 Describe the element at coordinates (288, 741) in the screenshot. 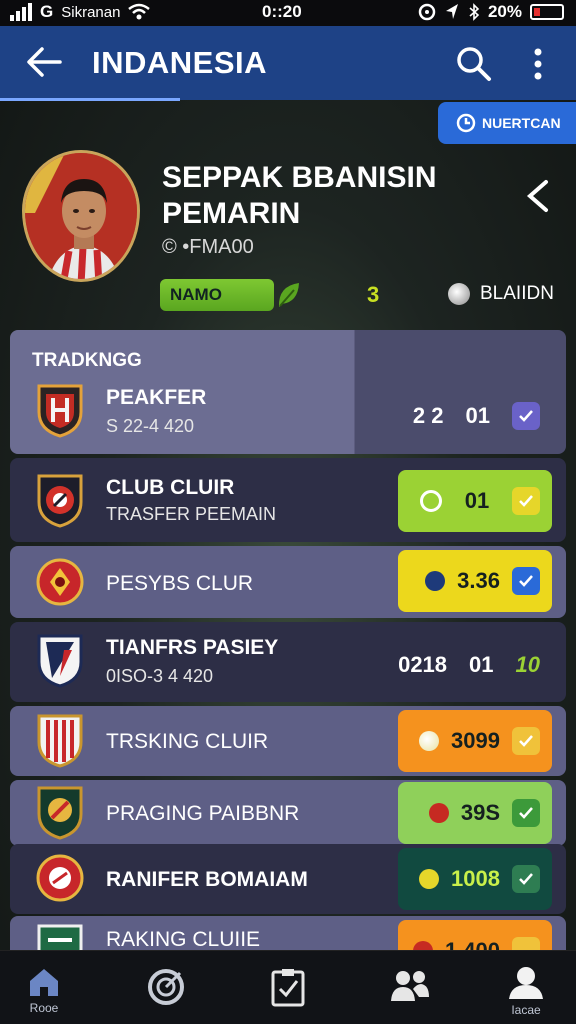

I see `list-item: TRSKING CLUIR 3099` at that location.